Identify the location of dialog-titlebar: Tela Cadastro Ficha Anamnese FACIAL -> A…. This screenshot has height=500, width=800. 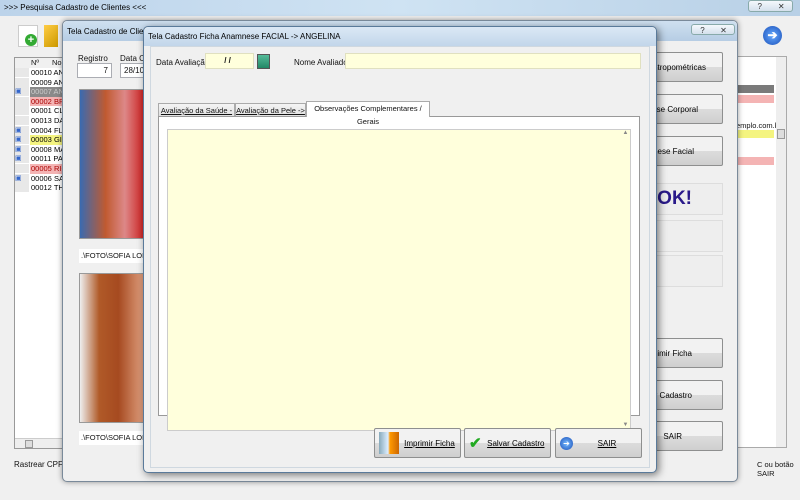
(400, 36).